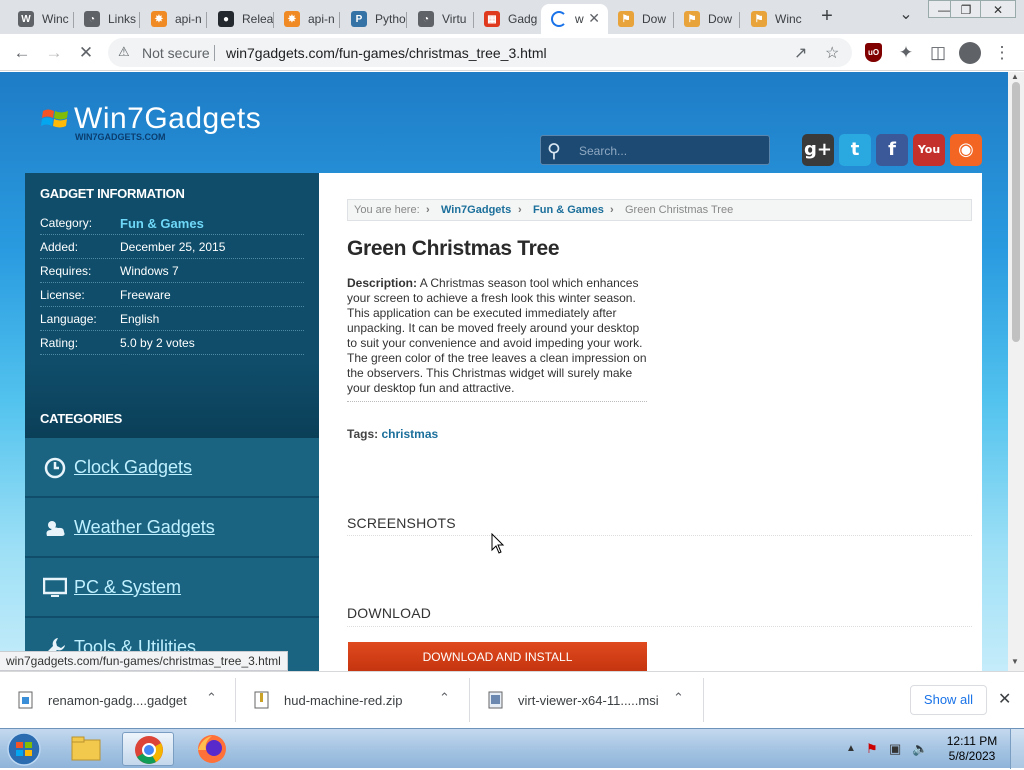 The height and width of the screenshot is (770, 1024). I want to click on tab-search-button: ⌄, so click(906, 15).